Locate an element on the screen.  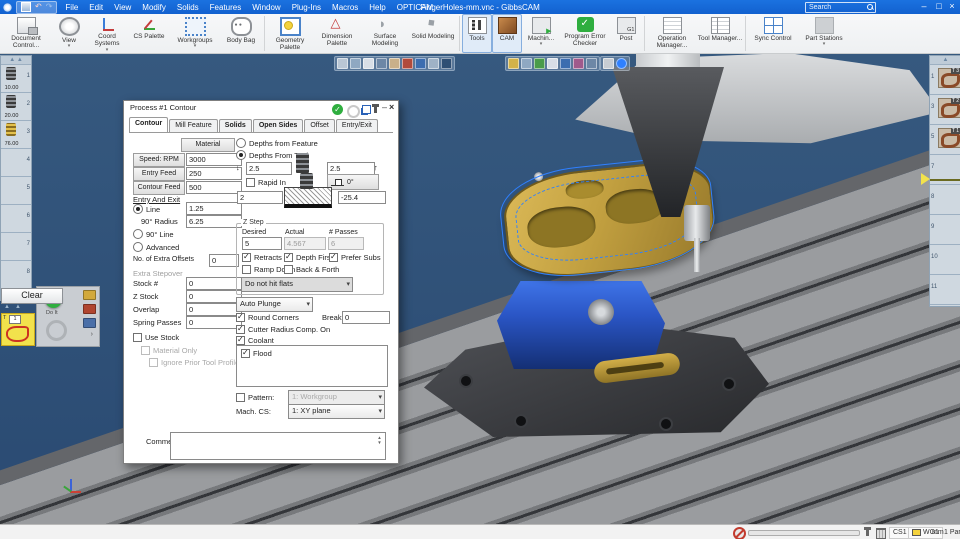
z-stock-field: 0 is located at coordinates (214, 296).